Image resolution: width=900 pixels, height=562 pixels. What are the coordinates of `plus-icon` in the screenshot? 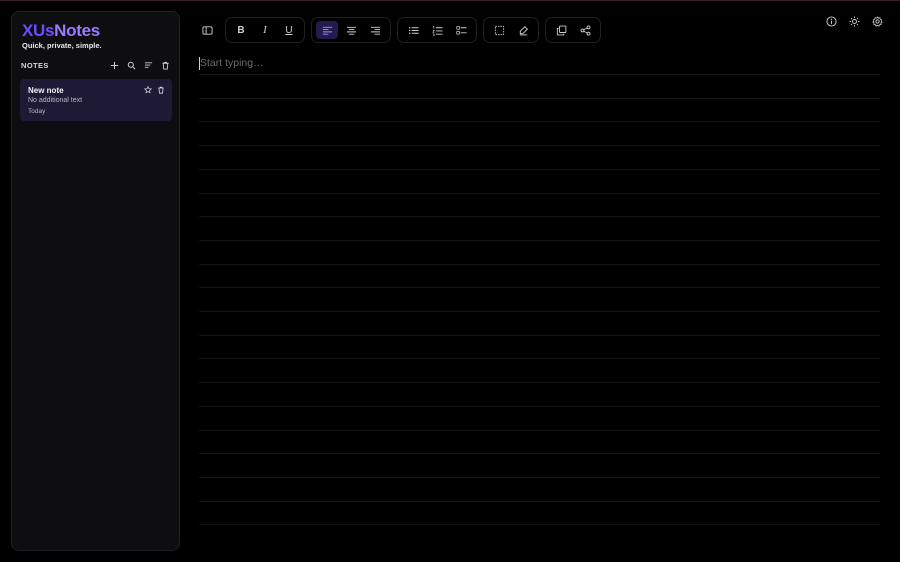 It's located at (114, 65).